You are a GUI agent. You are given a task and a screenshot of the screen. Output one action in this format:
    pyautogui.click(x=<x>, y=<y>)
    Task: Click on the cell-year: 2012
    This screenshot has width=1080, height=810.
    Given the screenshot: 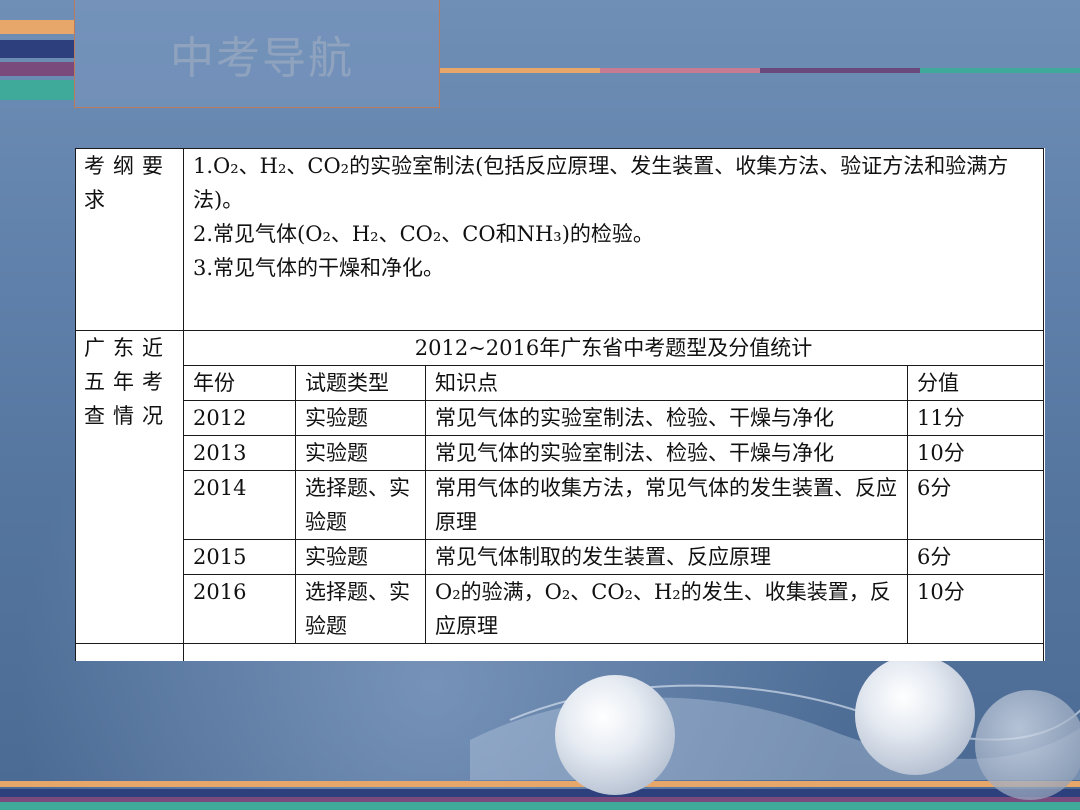 What is the action you would take?
    pyautogui.click(x=239, y=418)
    